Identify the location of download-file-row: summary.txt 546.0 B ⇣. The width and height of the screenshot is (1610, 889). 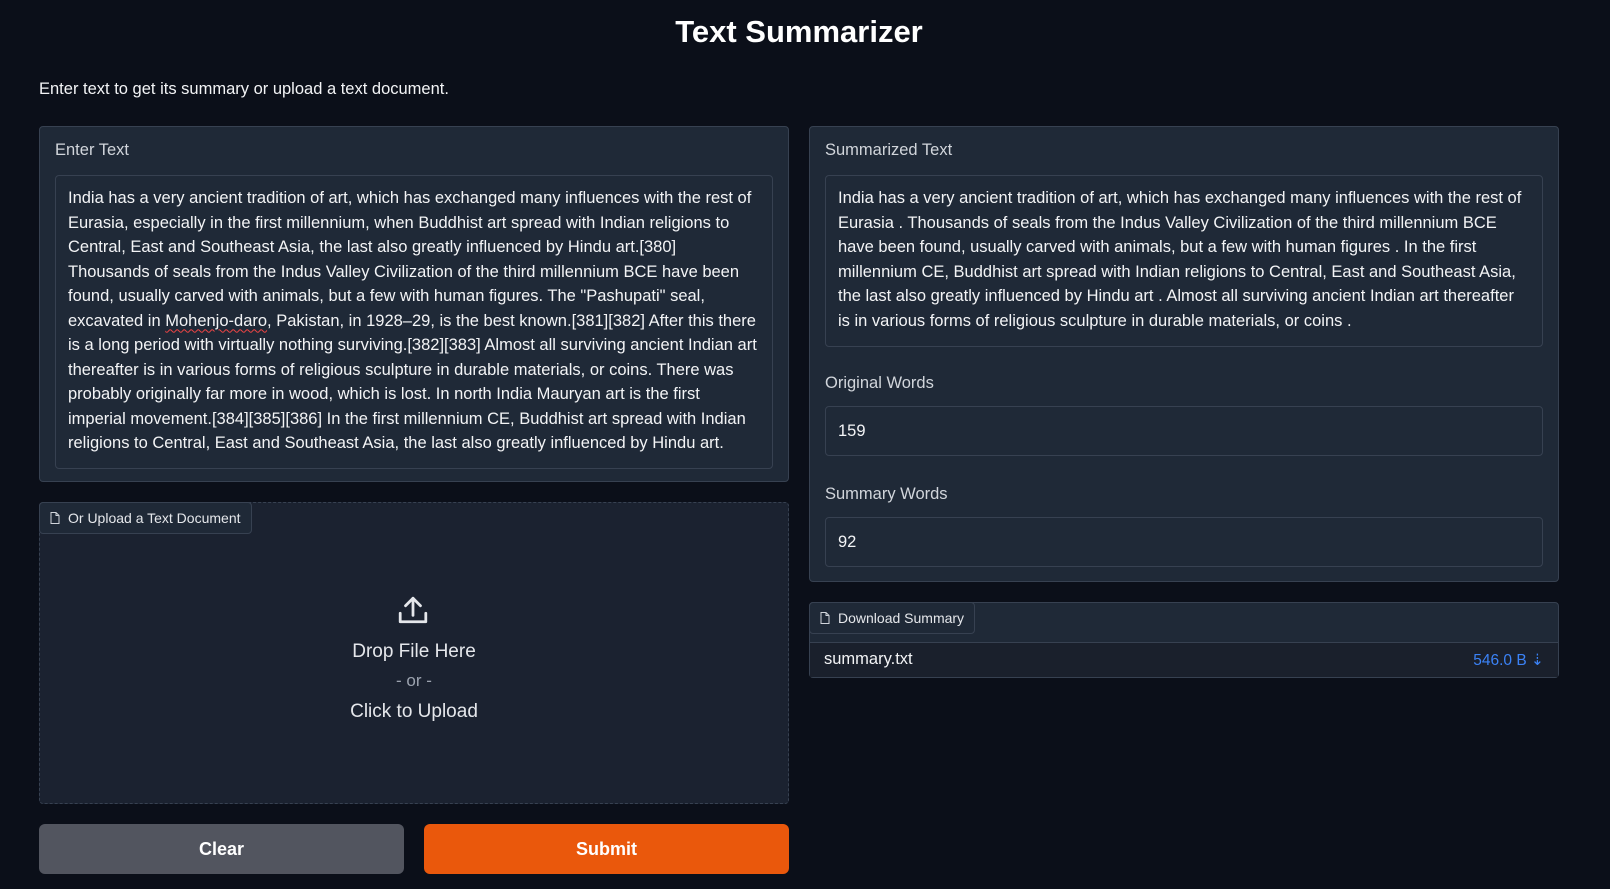
(1184, 659).